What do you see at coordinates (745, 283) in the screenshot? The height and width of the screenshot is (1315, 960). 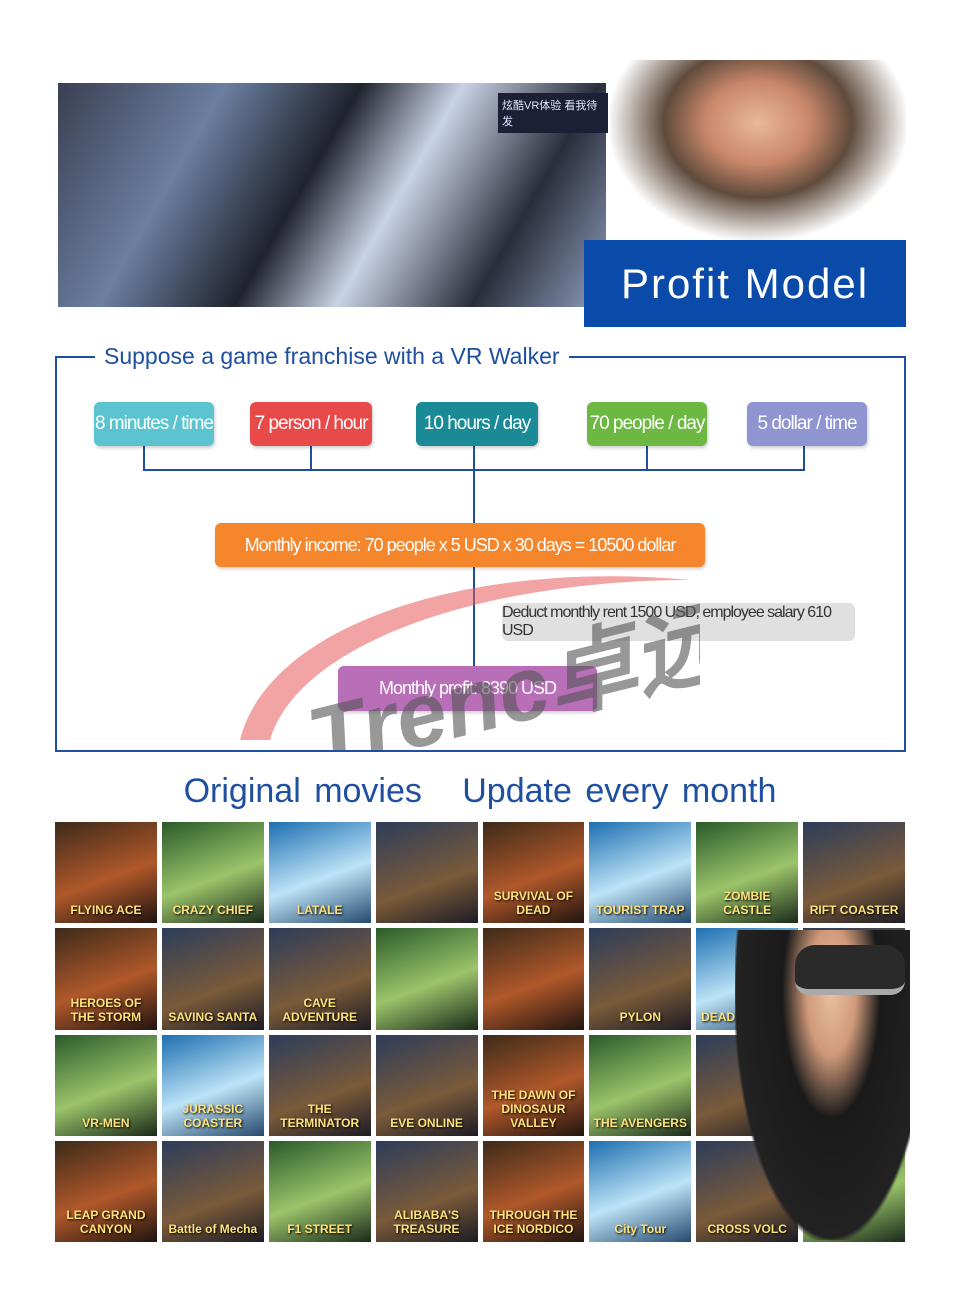 I see `profit-model-banner: Profit Model` at bounding box center [745, 283].